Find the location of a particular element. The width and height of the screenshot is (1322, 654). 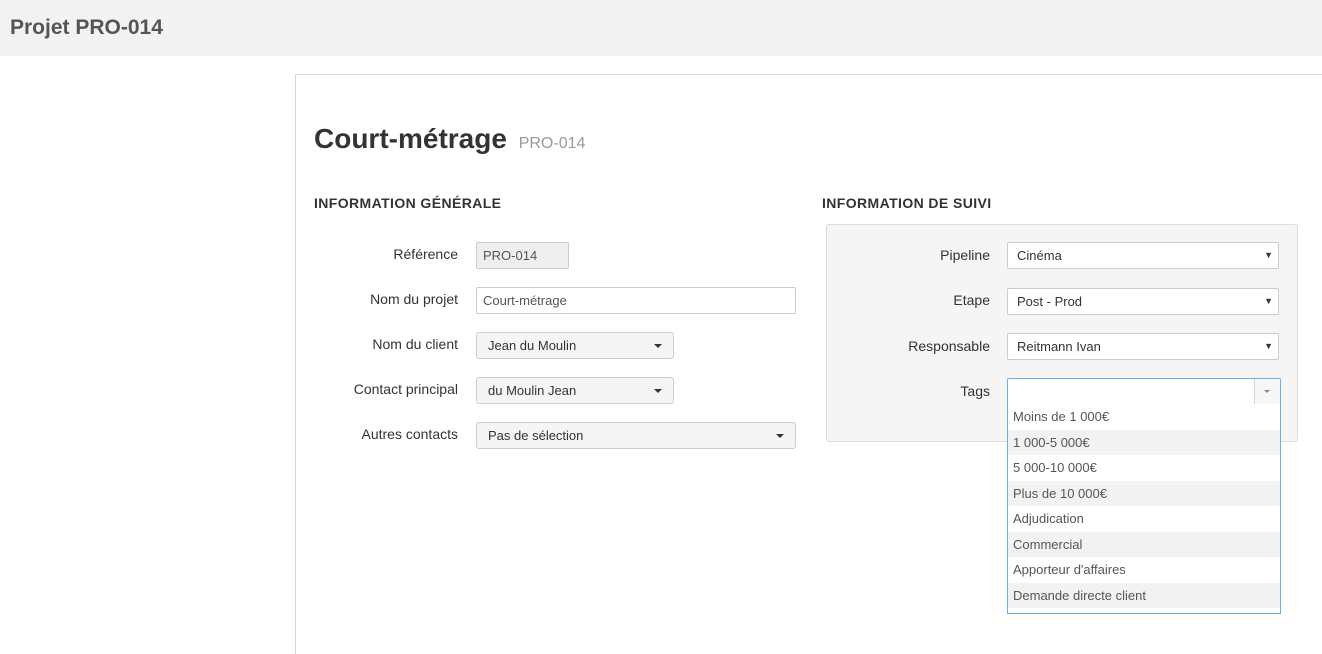

client-select: Jean du Moulin is located at coordinates (575, 345).